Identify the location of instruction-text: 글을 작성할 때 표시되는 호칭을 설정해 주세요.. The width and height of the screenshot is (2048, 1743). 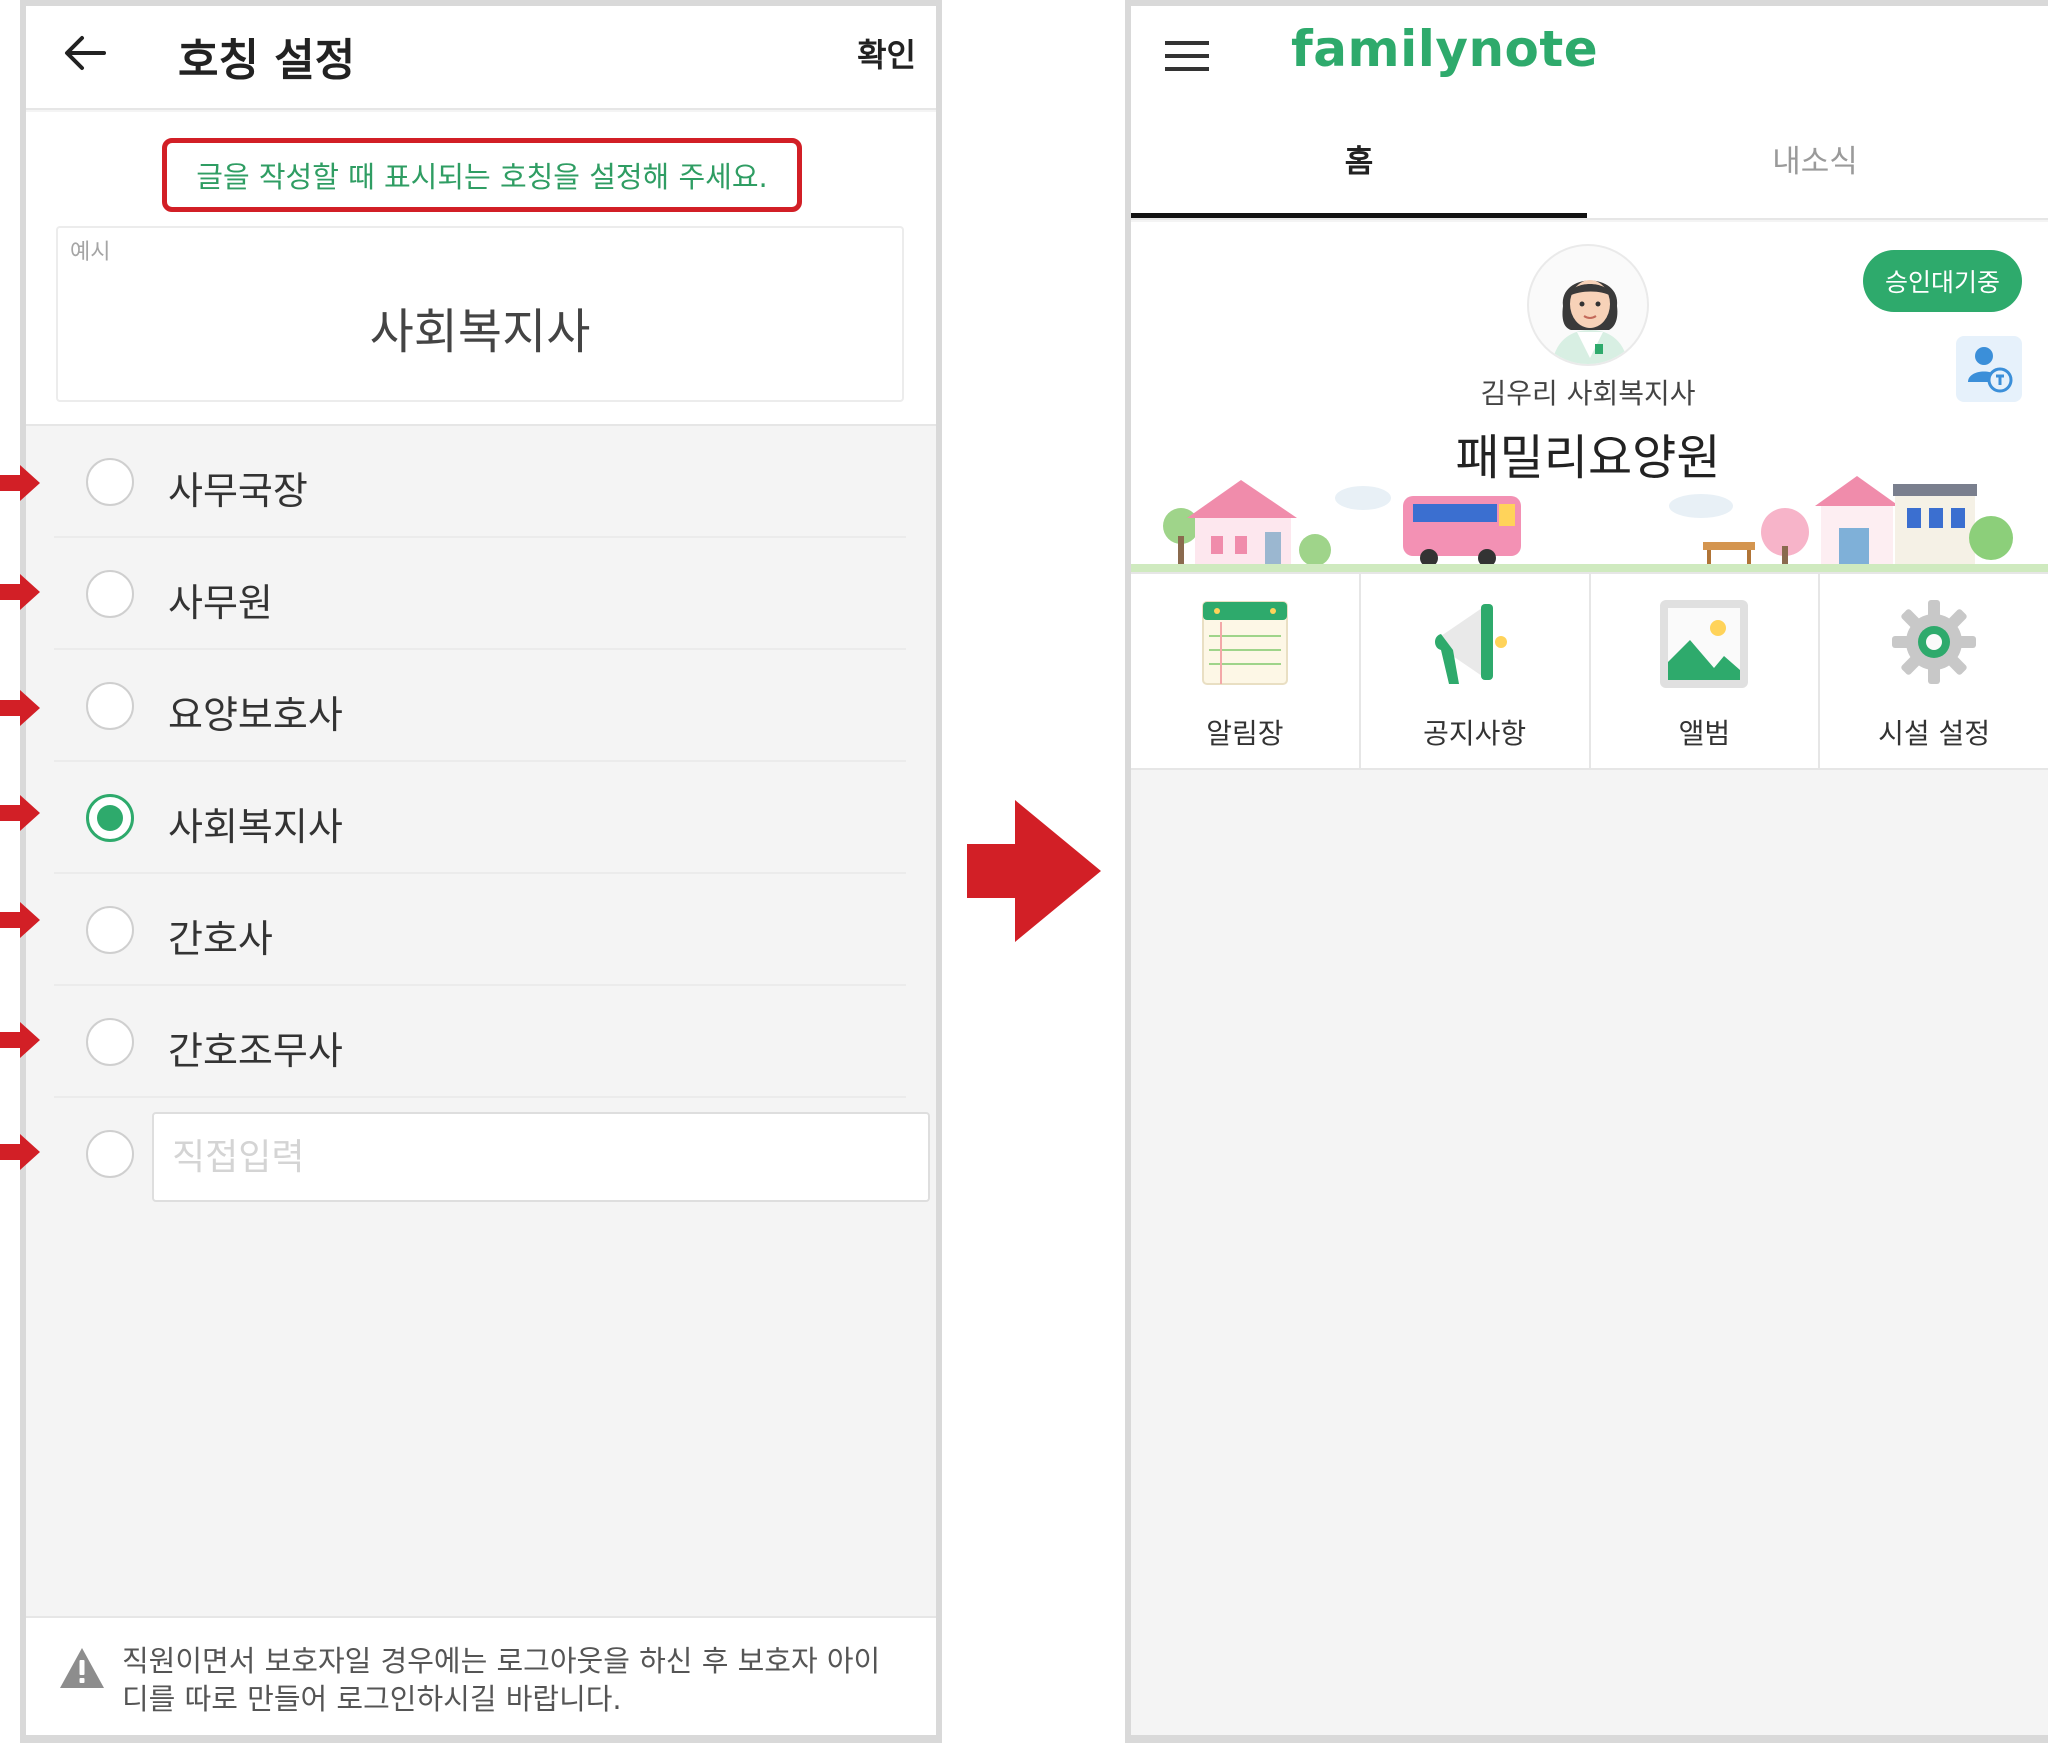
(482, 177).